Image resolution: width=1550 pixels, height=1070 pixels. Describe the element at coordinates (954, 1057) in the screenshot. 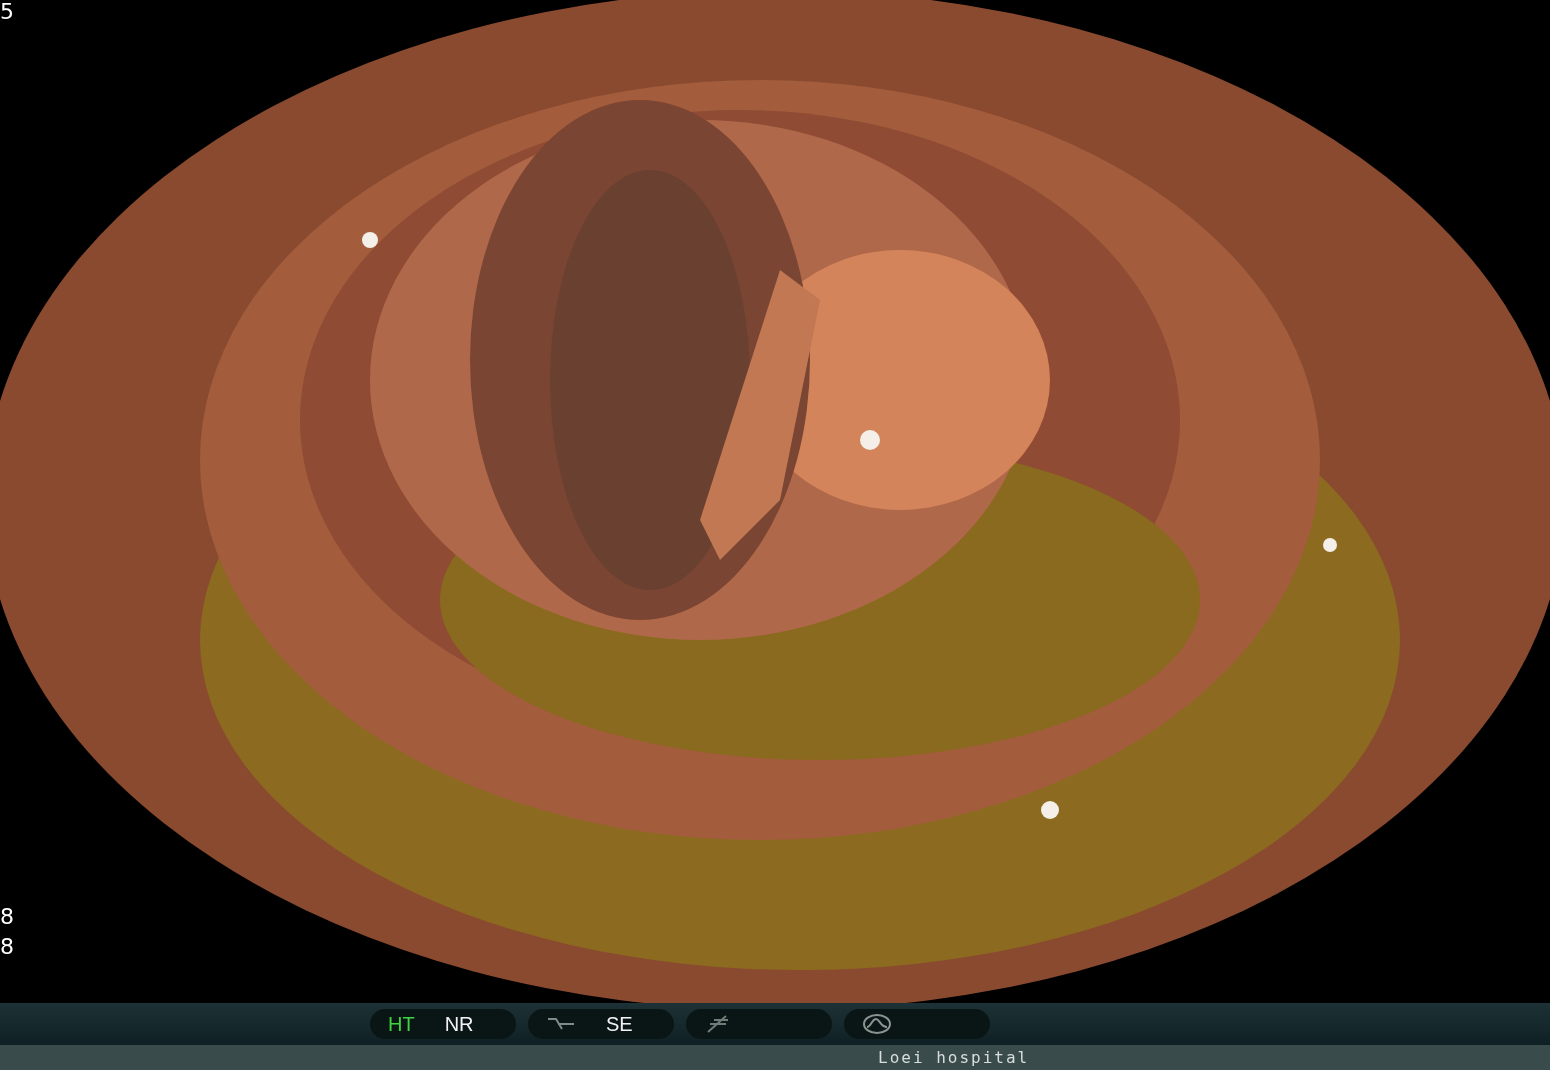

I see `hospital-name: Loei hospital` at that location.